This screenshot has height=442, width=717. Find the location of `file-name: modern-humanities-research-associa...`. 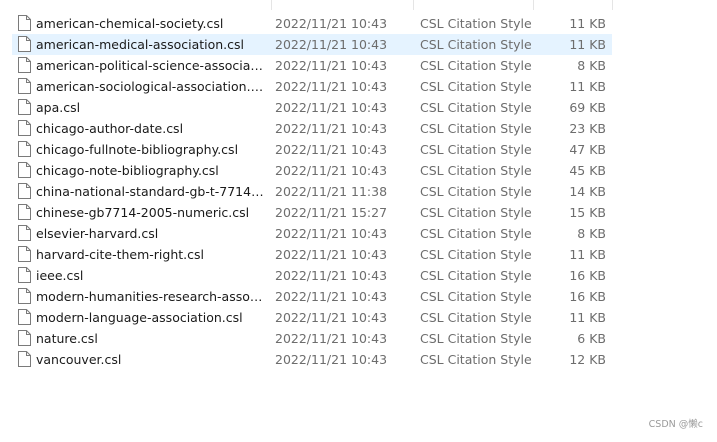

file-name: modern-humanities-research-associa... is located at coordinates (150, 296).